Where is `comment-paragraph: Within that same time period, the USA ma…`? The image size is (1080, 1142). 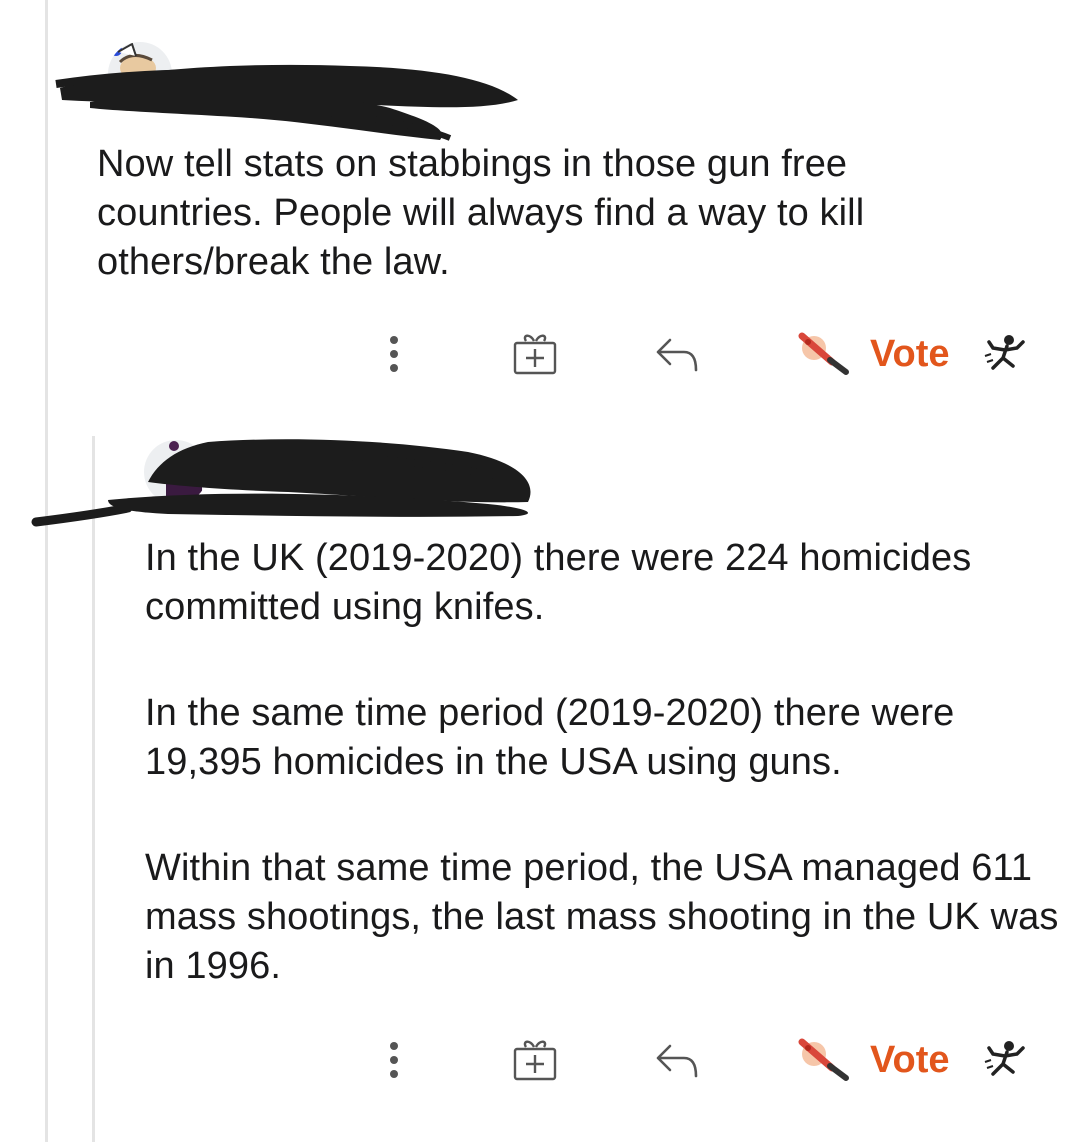 comment-paragraph: Within that same time period, the USA ma… is located at coordinates (602, 917).